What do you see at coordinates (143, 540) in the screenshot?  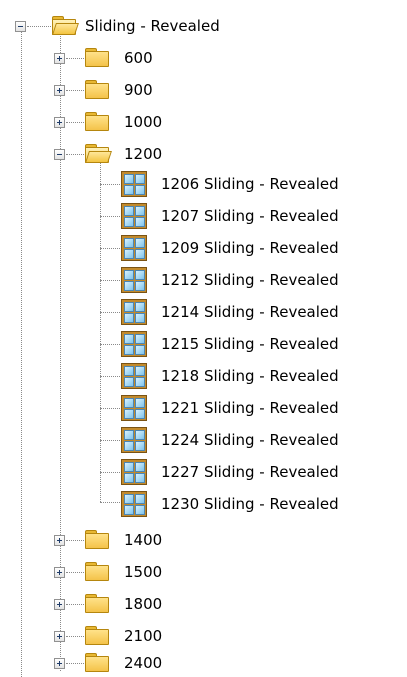 I see `tree-node-label: 1400` at bounding box center [143, 540].